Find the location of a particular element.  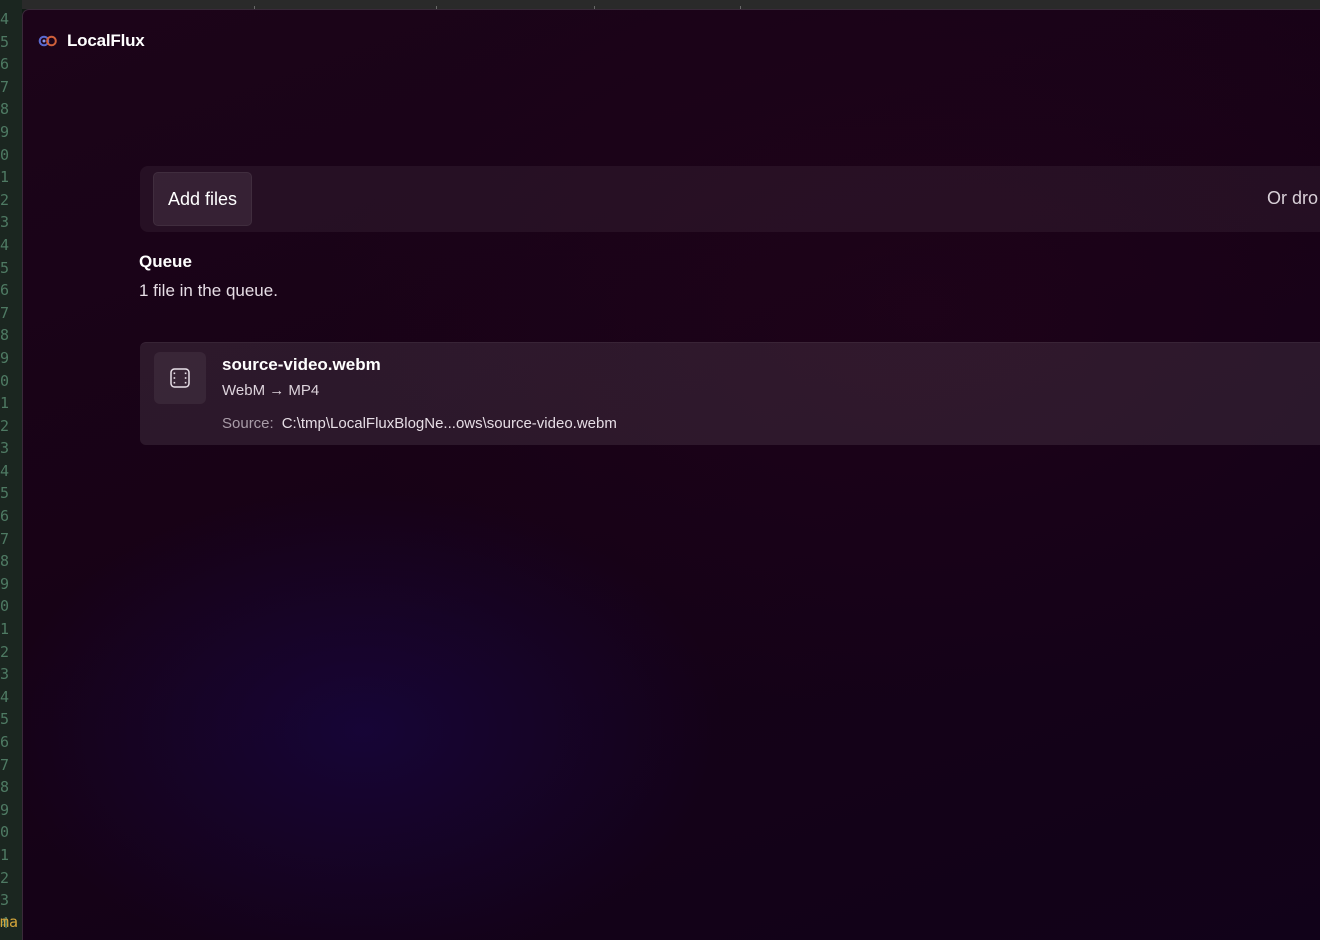

file-icon-box is located at coordinates (180, 378).